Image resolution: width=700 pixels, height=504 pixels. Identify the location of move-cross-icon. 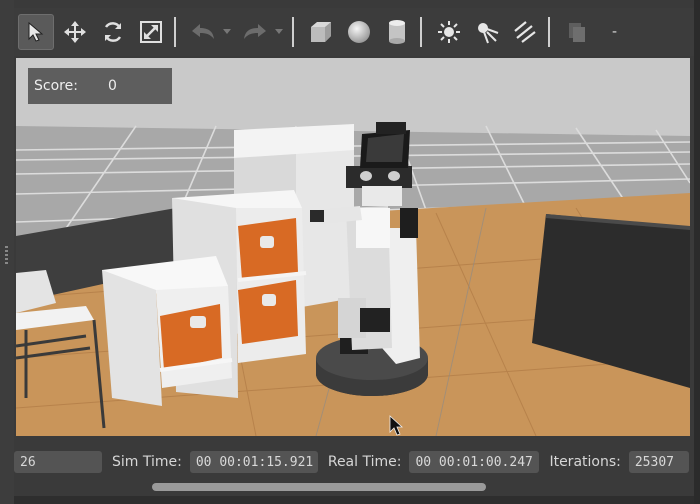
(75, 32).